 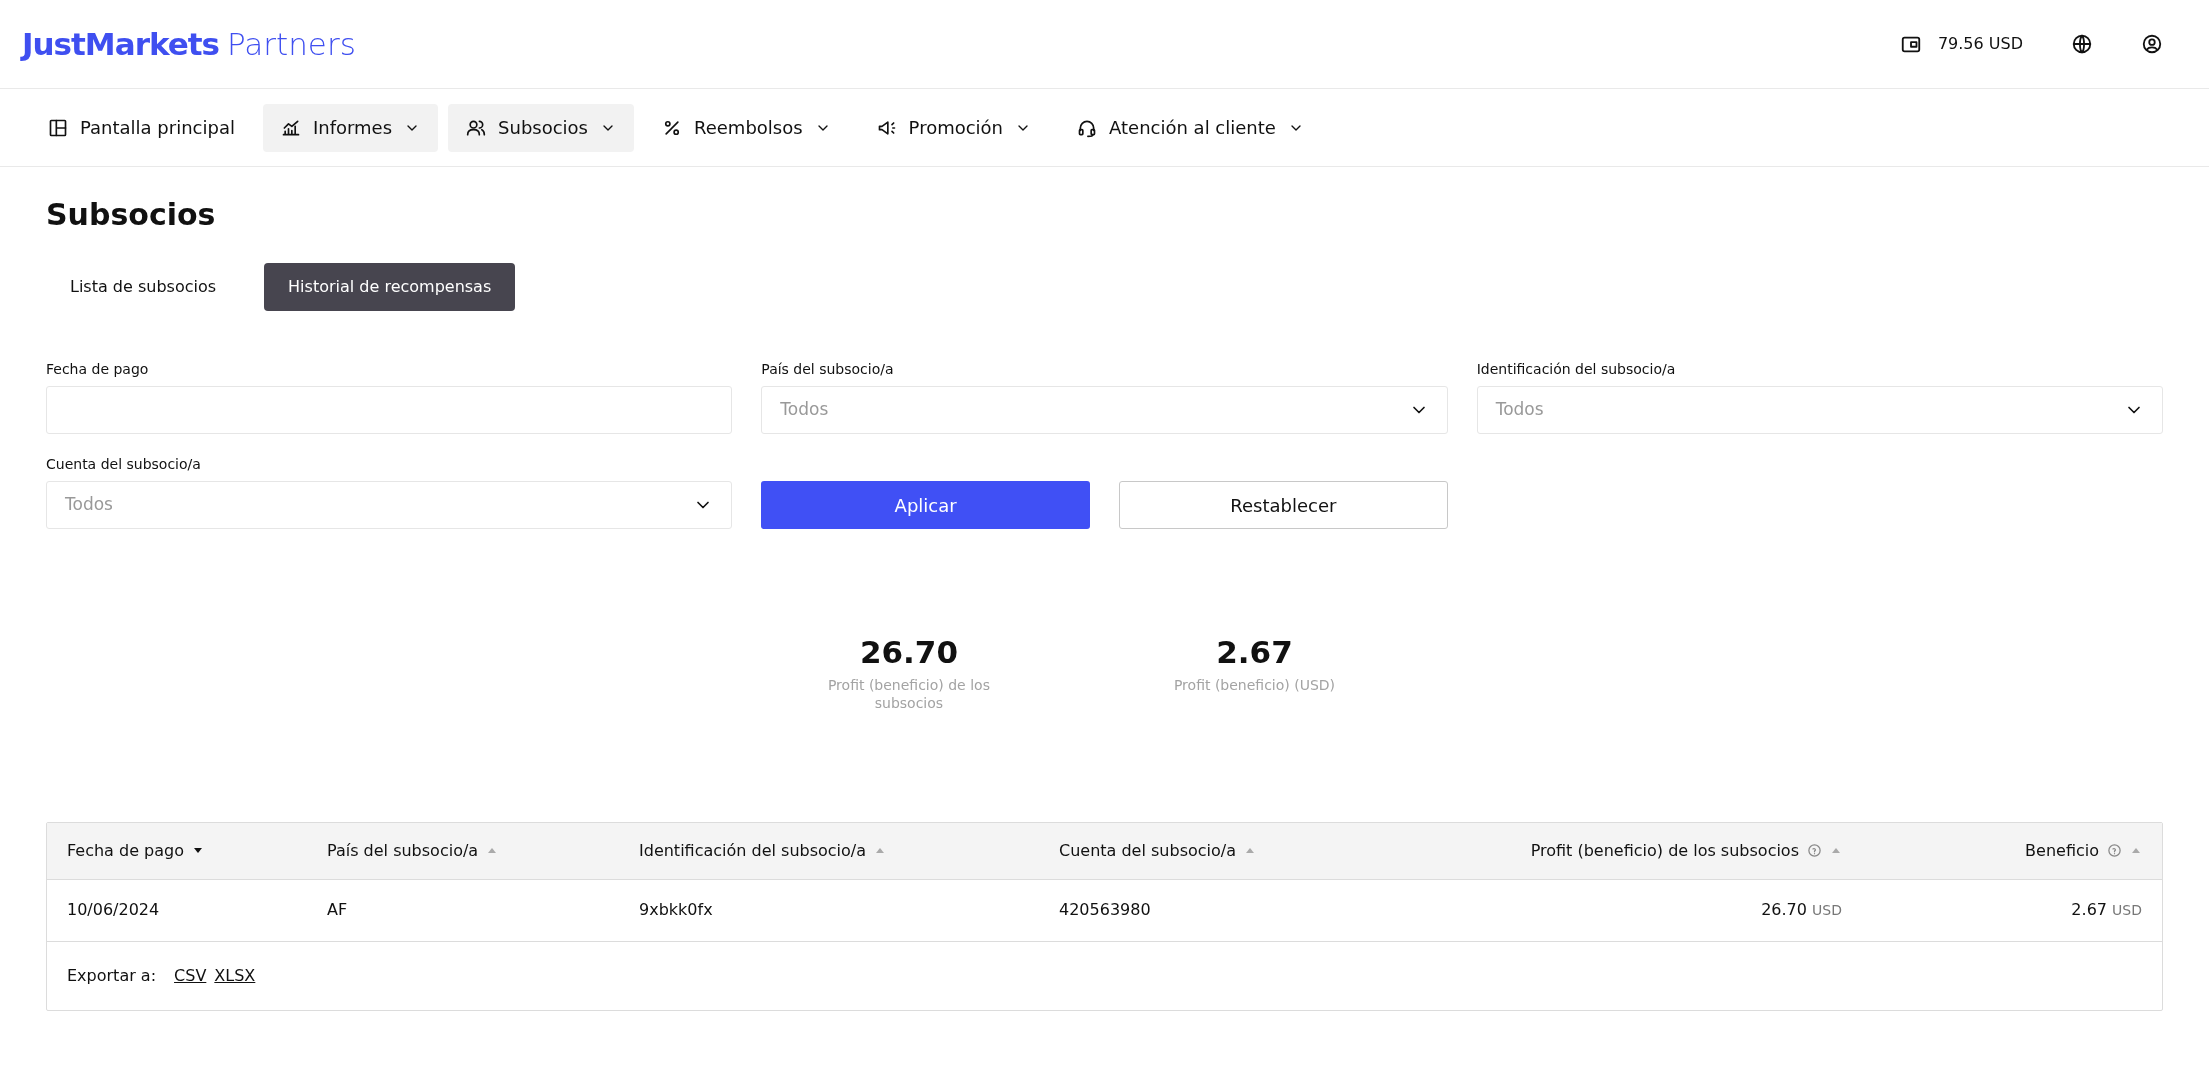 What do you see at coordinates (350, 127) in the screenshot?
I see `nav-item: Informes` at bounding box center [350, 127].